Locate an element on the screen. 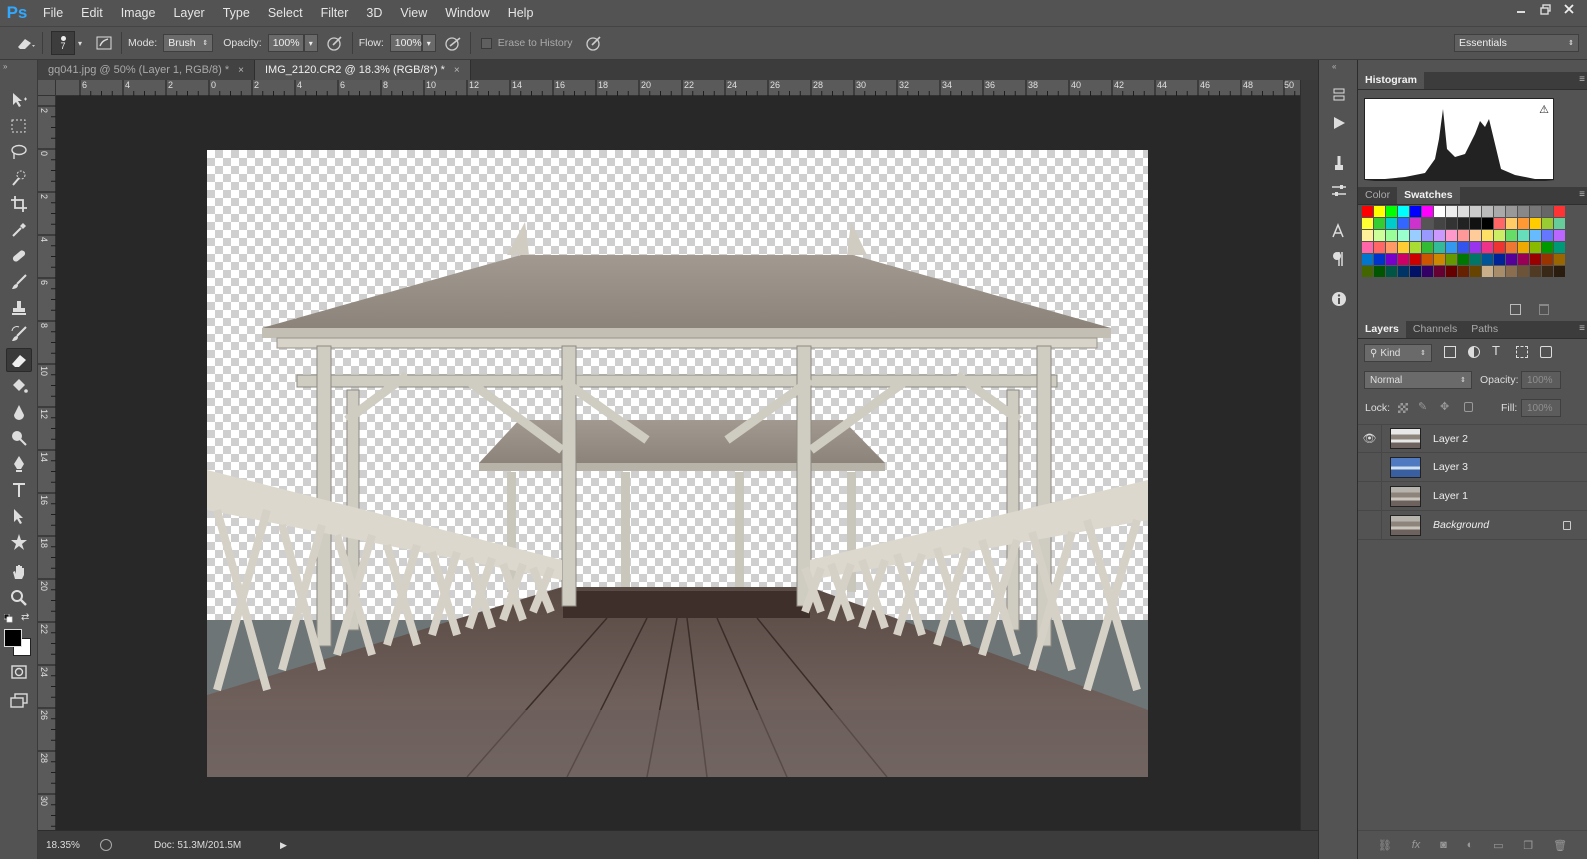 The height and width of the screenshot is (859, 1587). menu-window: Window is located at coordinates (467, 13).